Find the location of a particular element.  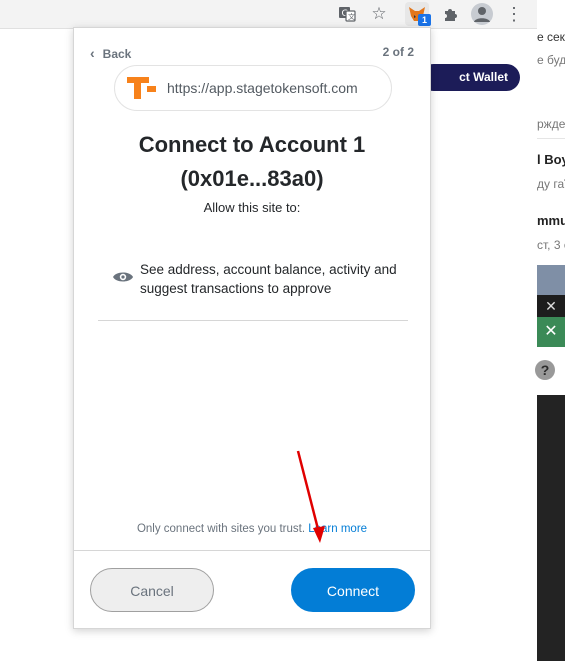

star-icon: ☆ is located at coordinates (379, 14).